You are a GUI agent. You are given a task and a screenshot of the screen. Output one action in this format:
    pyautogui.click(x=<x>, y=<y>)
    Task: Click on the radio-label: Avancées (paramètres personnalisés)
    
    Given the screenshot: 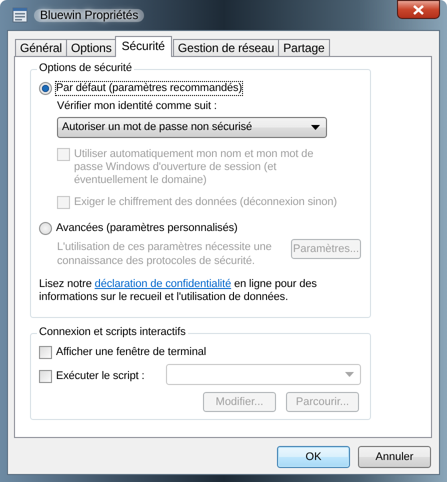 What is the action you would take?
    pyautogui.click(x=147, y=228)
    